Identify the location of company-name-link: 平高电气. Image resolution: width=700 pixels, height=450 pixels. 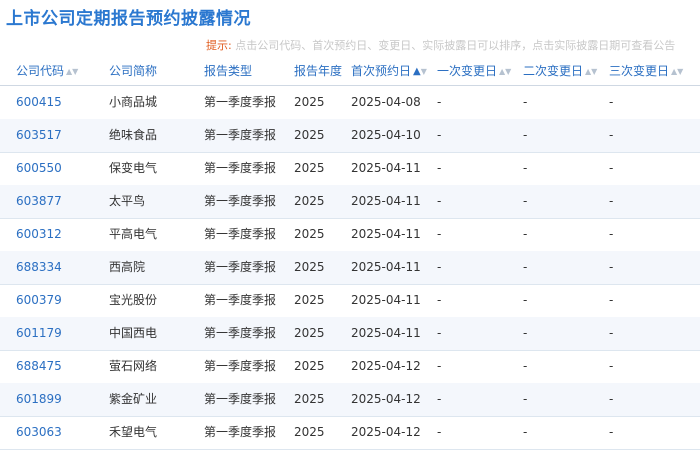
(133, 234).